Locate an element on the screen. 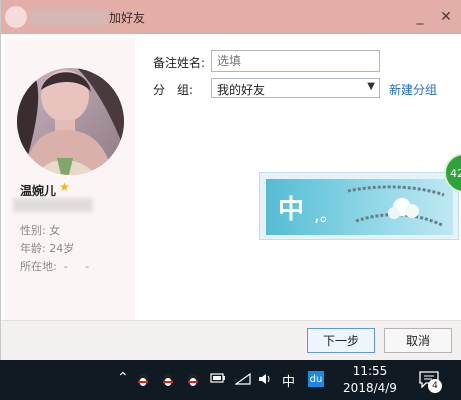 The width and height of the screenshot is (461, 400). ime-punct: ,。 is located at coordinates (326, 215).